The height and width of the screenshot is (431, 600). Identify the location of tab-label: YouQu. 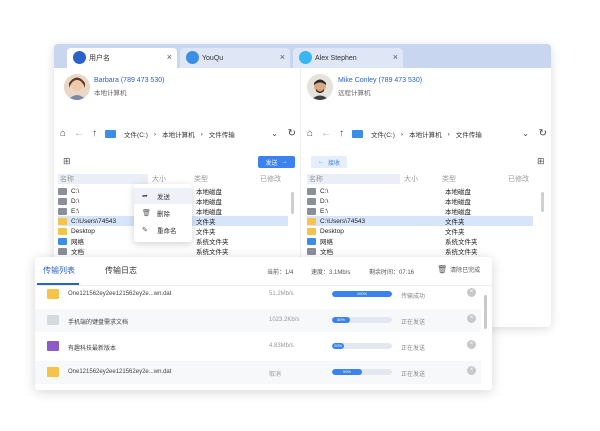
(213, 58).